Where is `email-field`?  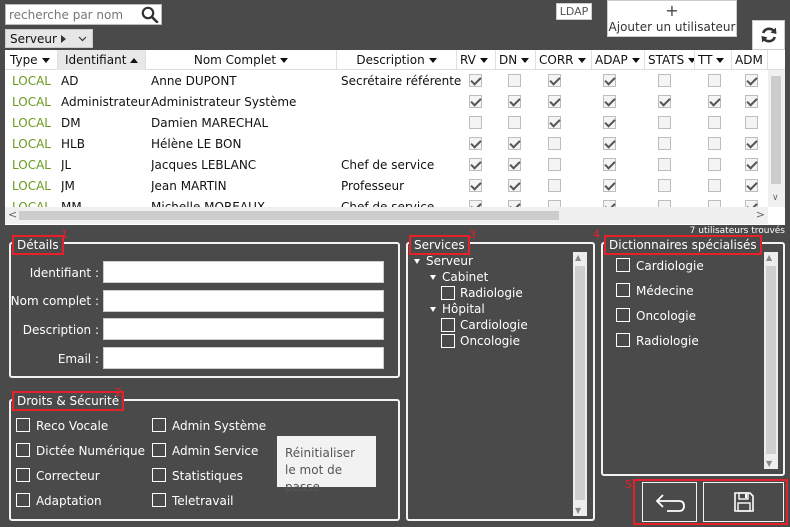 email-field is located at coordinates (243, 358).